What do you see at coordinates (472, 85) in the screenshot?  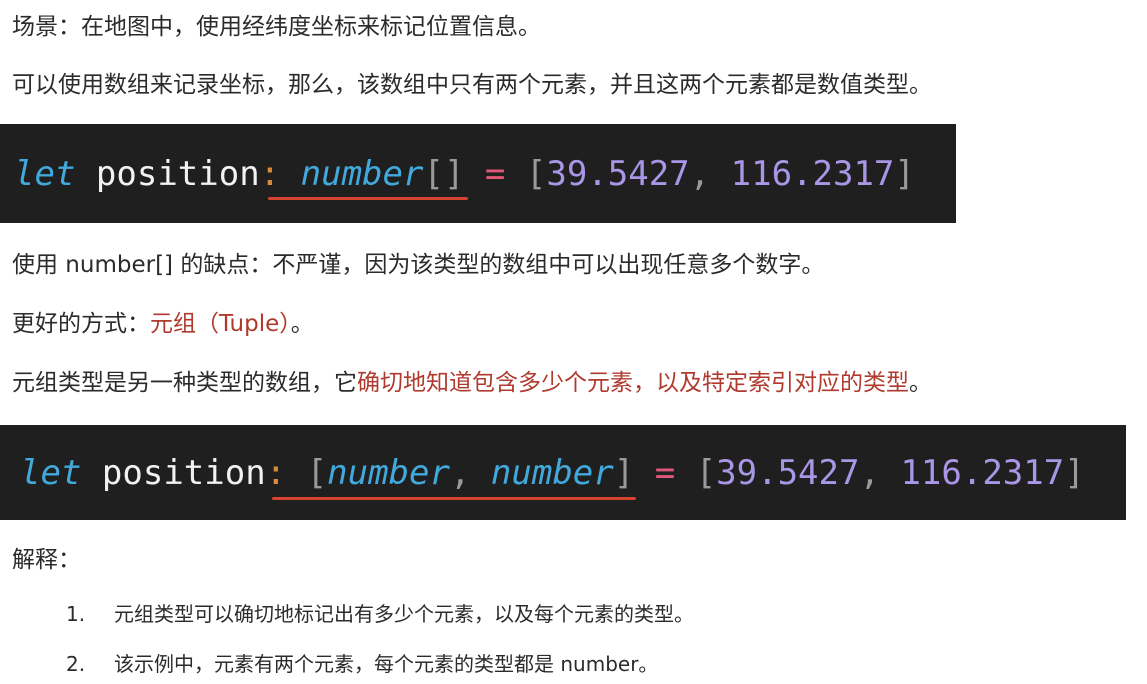 I see `array-description: 可以使用数组来记录坐标，那么，该数组中只有两个元素，并且这两个元素都是数值类型。` at bounding box center [472, 85].